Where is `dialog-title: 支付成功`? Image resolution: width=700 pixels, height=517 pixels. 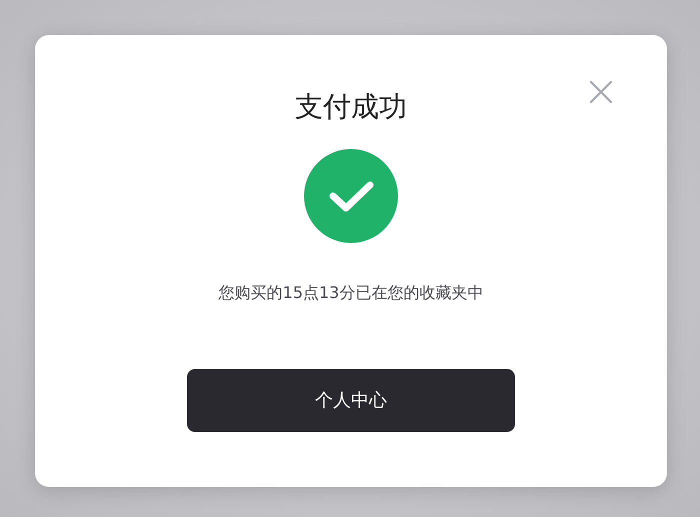
dialog-title: 支付成功 is located at coordinates (351, 107).